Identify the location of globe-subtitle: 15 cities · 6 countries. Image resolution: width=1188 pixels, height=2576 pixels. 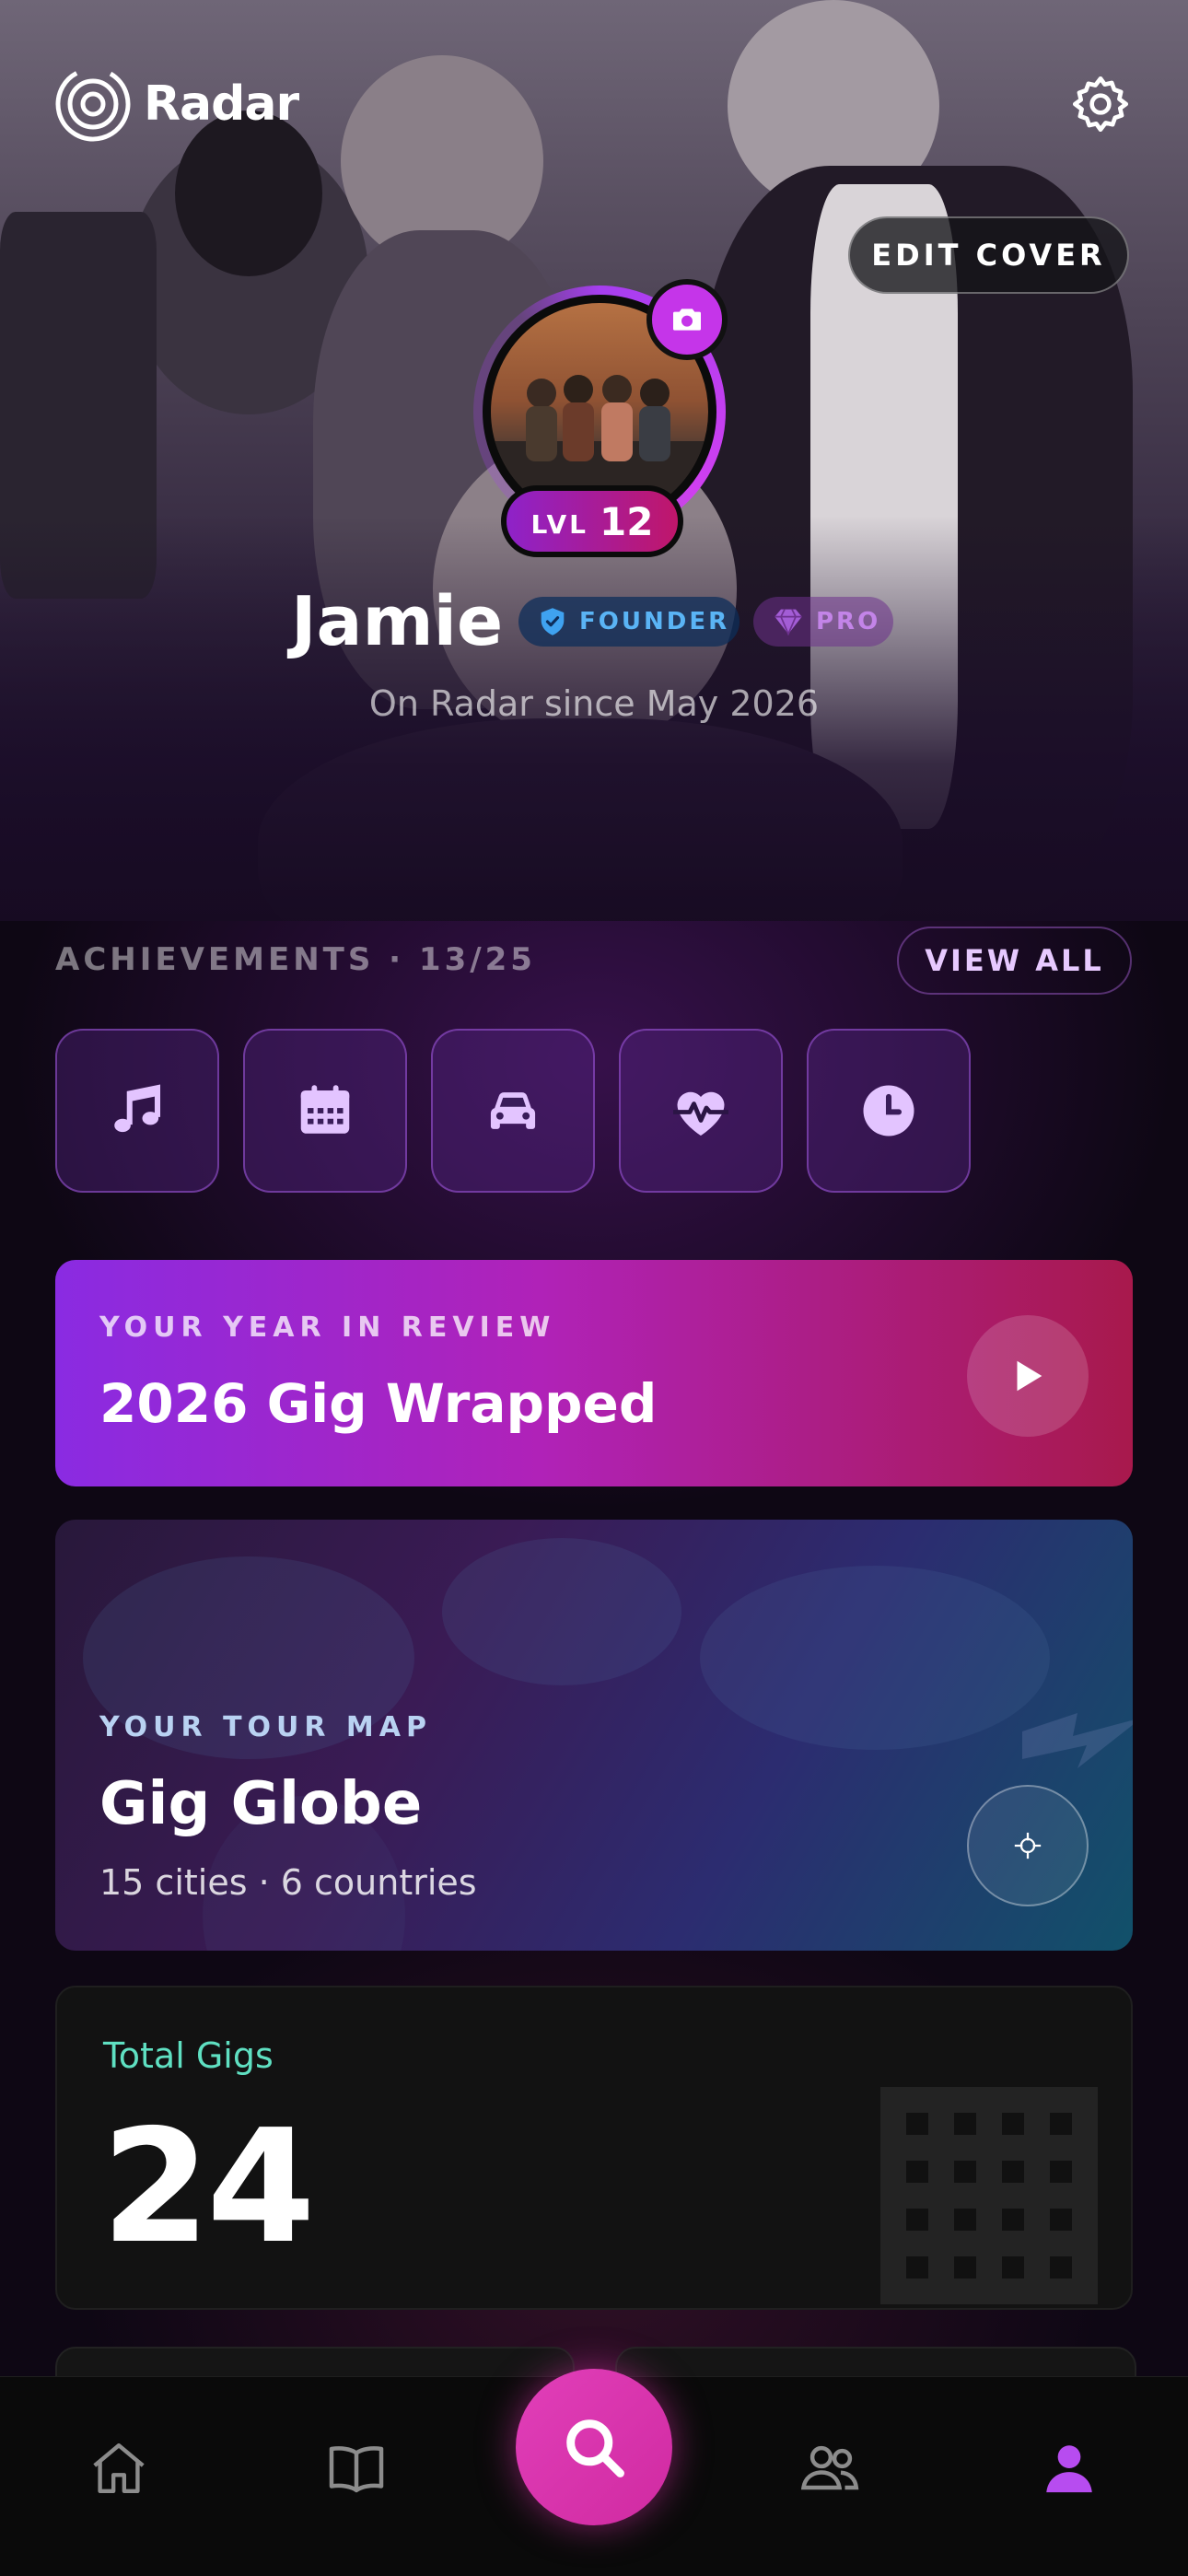
(288, 1882).